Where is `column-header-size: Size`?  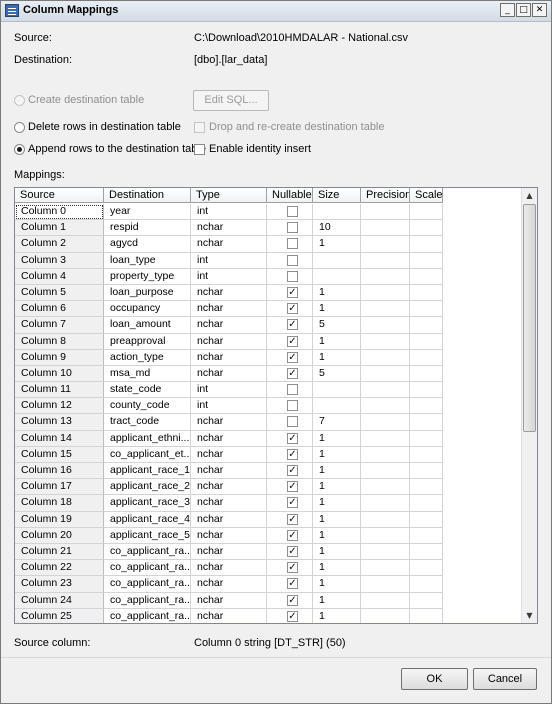 column-header-size: Size is located at coordinates (337, 195).